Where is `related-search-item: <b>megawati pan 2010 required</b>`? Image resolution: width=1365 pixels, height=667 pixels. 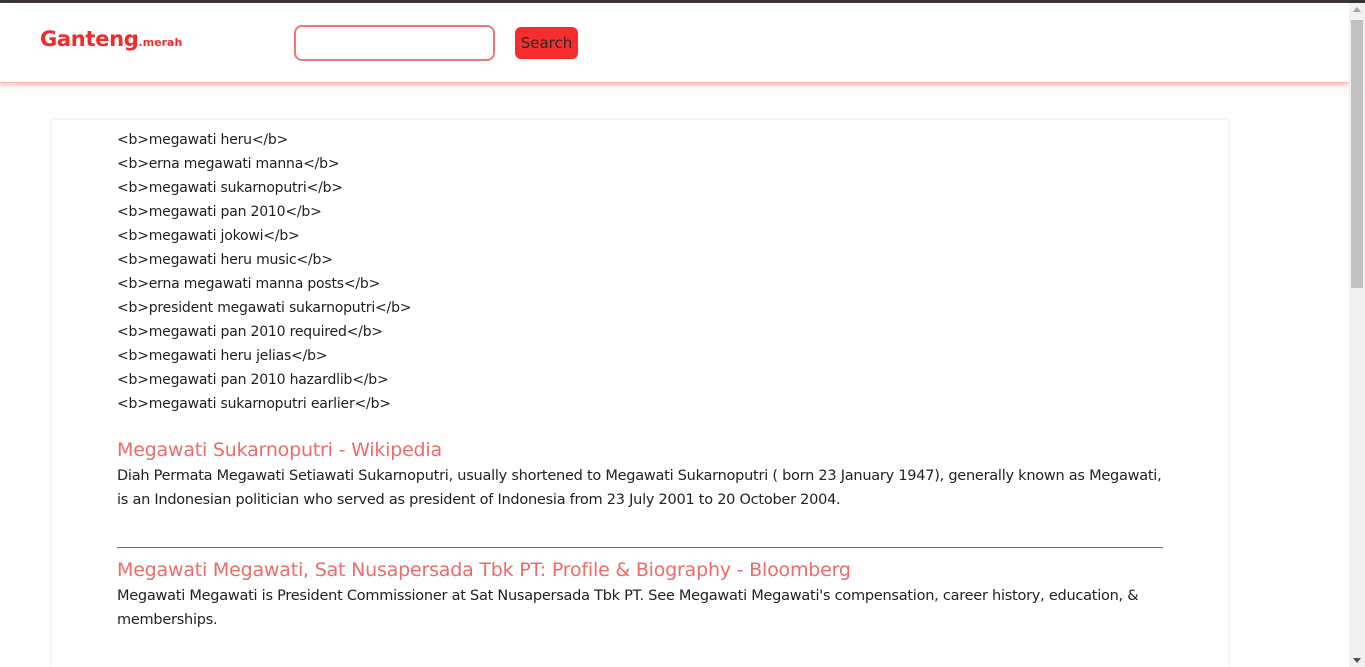
related-search-item: <b>megawati pan 2010 required</b> is located at coordinates (640, 332).